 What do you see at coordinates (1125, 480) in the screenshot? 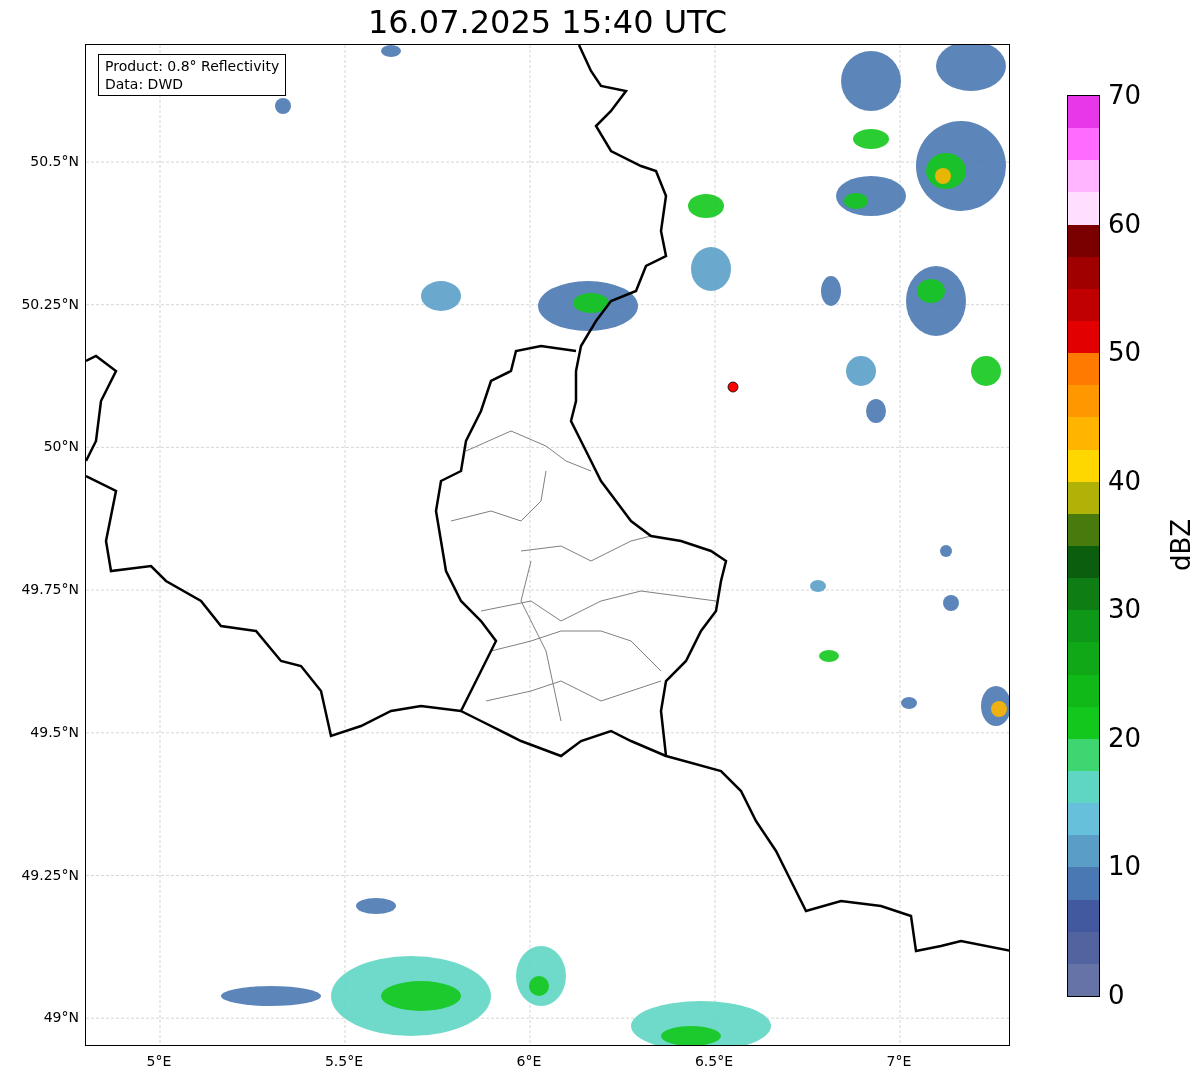
I see `colorbar-tick-label: 40` at bounding box center [1125, 480].